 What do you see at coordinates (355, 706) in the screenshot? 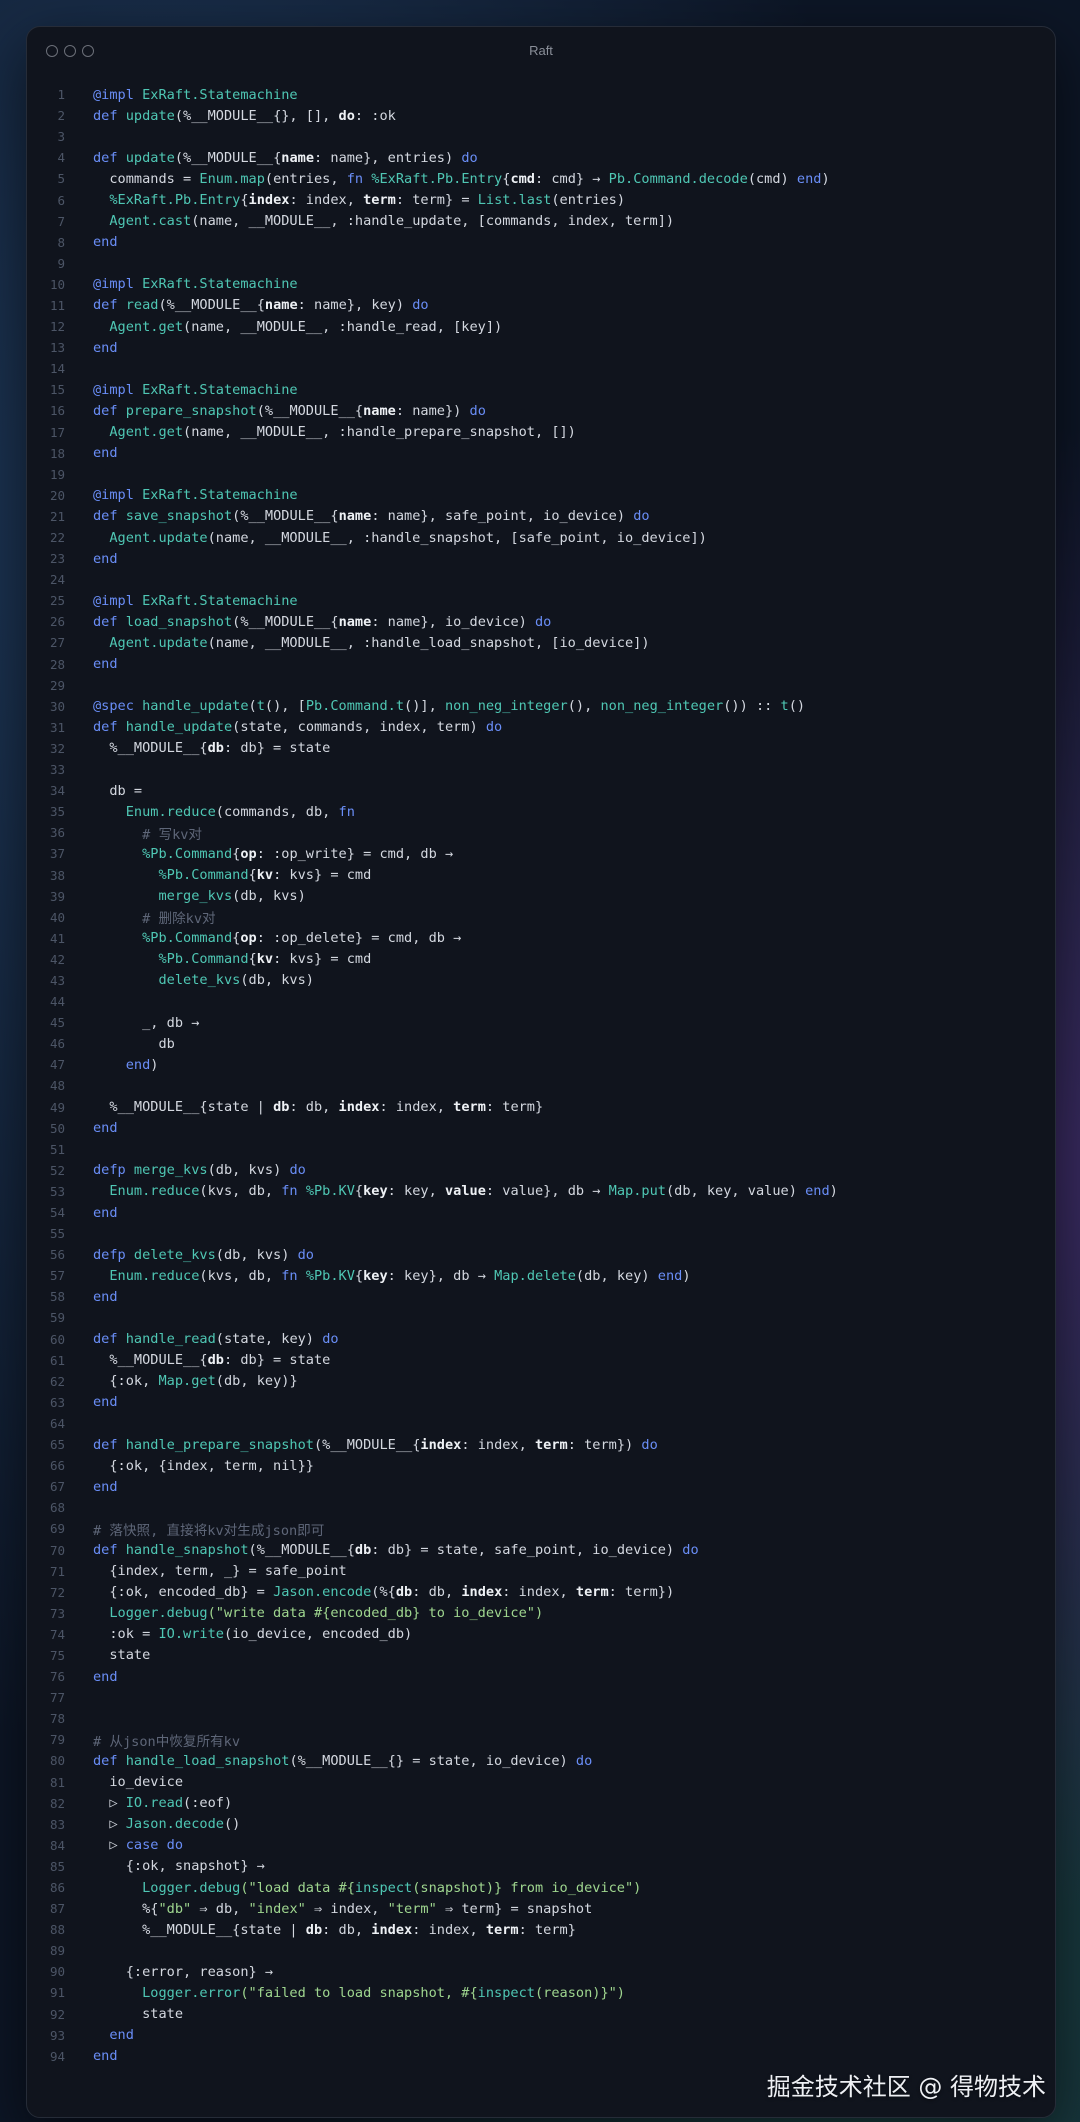
I see `code-token: Pb.Command.t` at bounding box center [355, 706].